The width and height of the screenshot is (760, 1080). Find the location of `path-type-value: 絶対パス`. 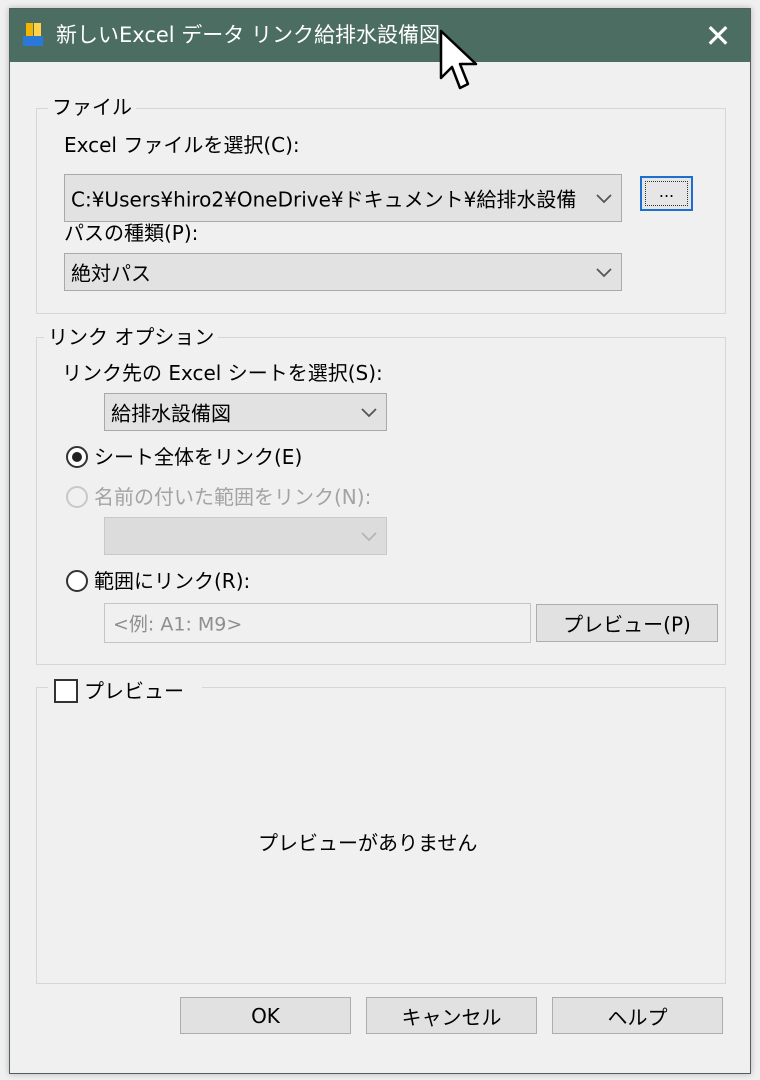

path-type-value: 絶対パス is located at coordinates (111, 273).